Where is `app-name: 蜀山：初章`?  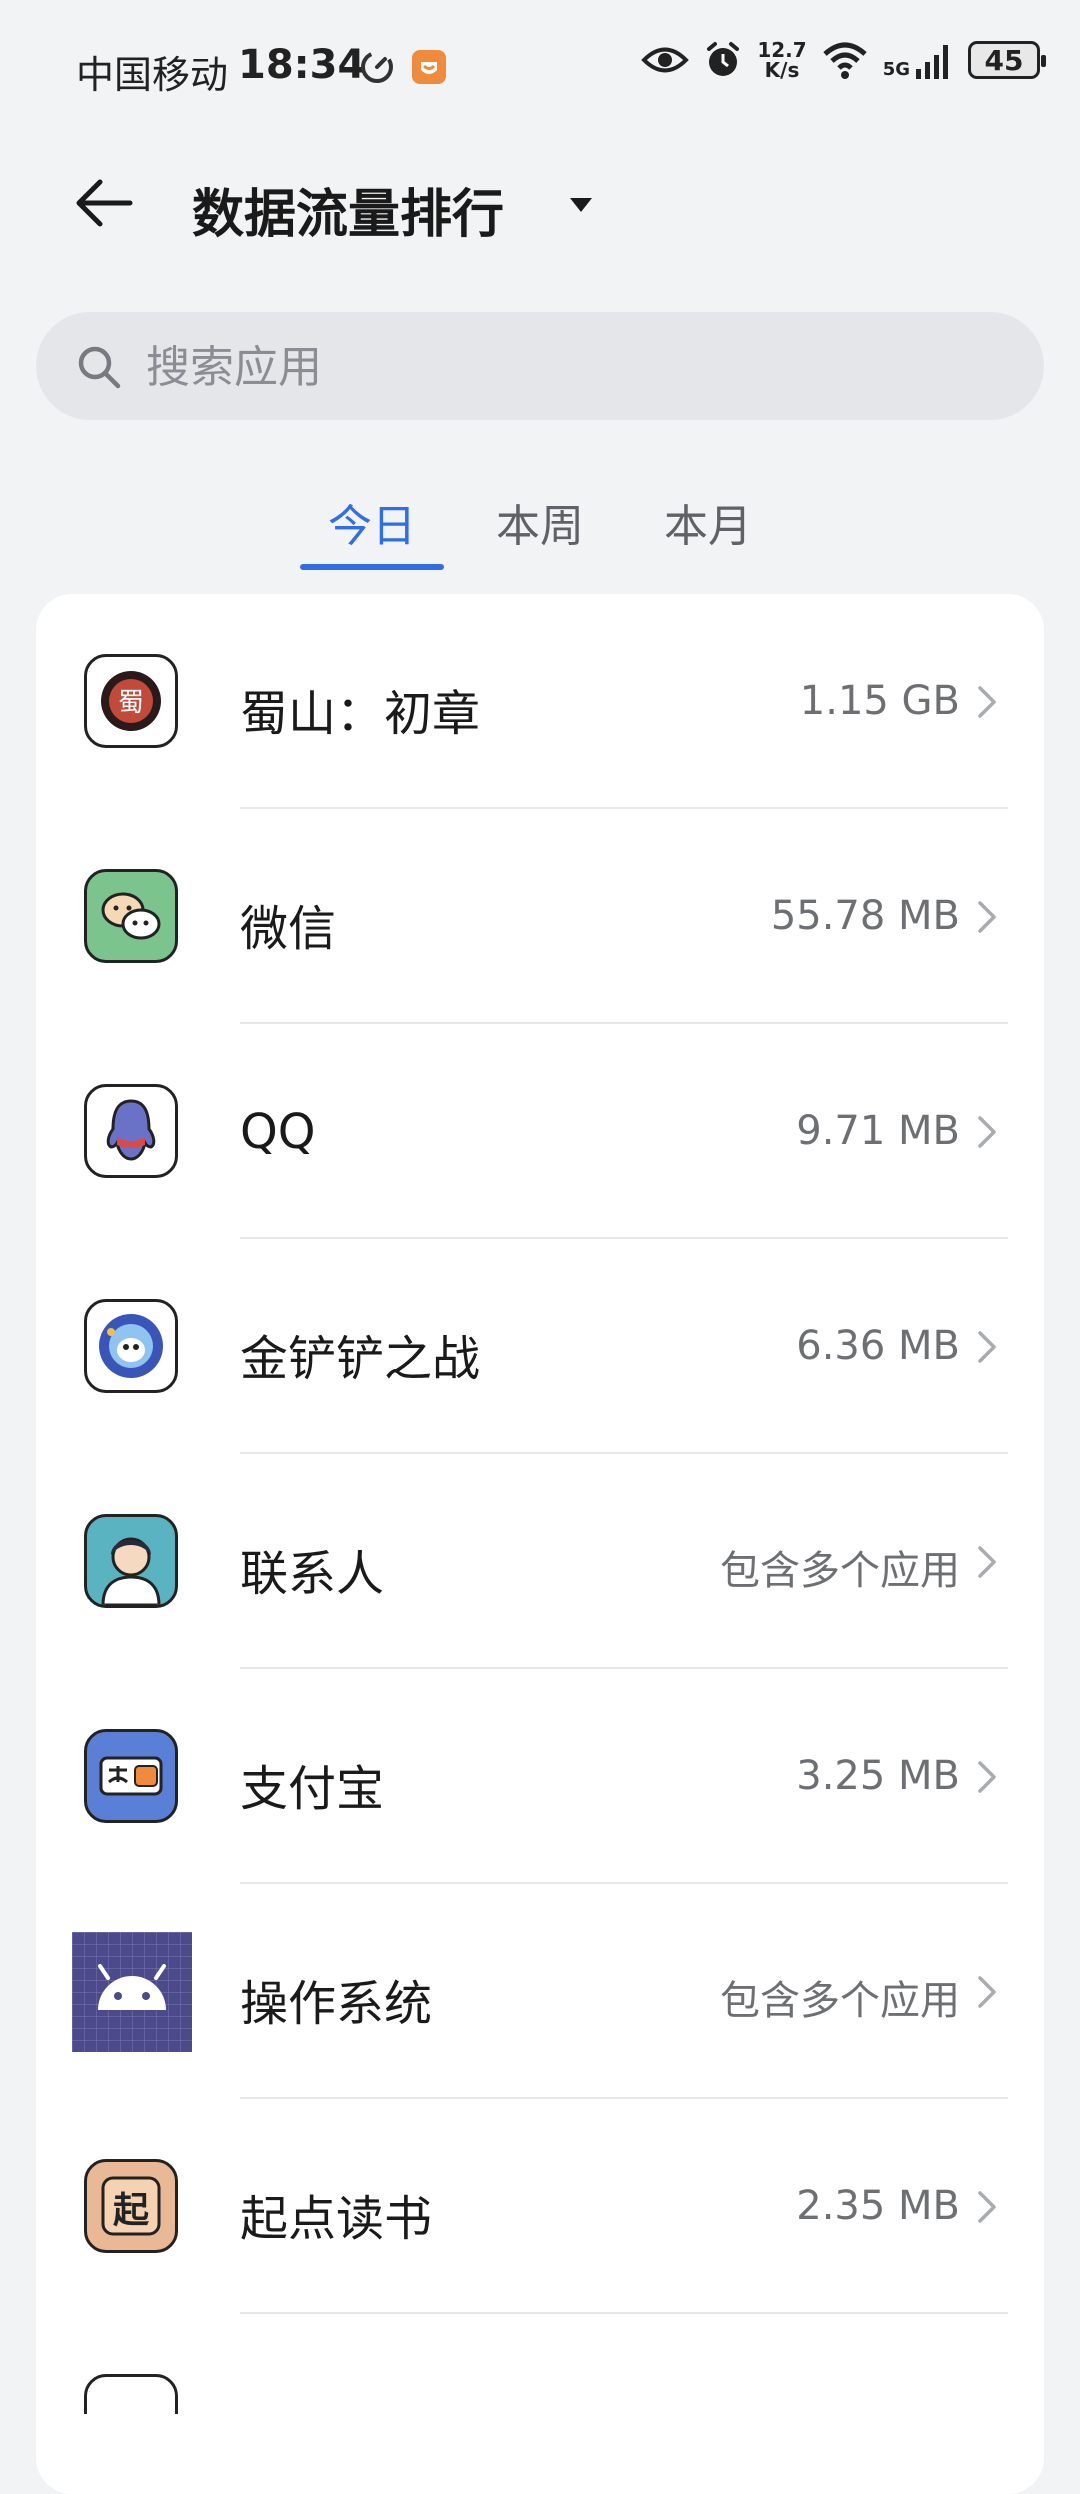
app-name: 蜀山：初章 is located at coordinates (360, 714).